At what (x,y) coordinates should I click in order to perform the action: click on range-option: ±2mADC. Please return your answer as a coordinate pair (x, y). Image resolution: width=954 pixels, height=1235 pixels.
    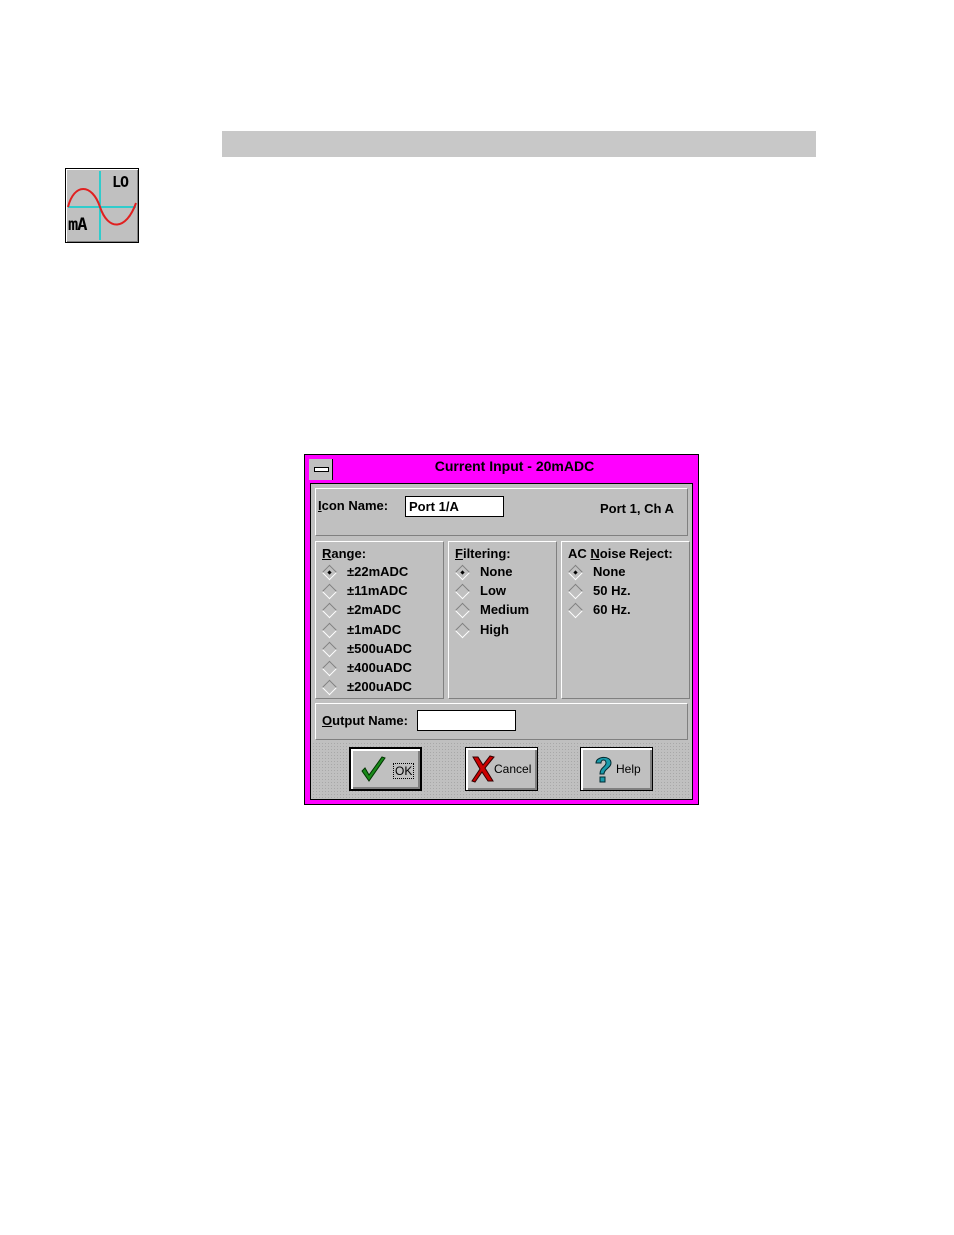
    Looking at the image, I should click on (381, 611).